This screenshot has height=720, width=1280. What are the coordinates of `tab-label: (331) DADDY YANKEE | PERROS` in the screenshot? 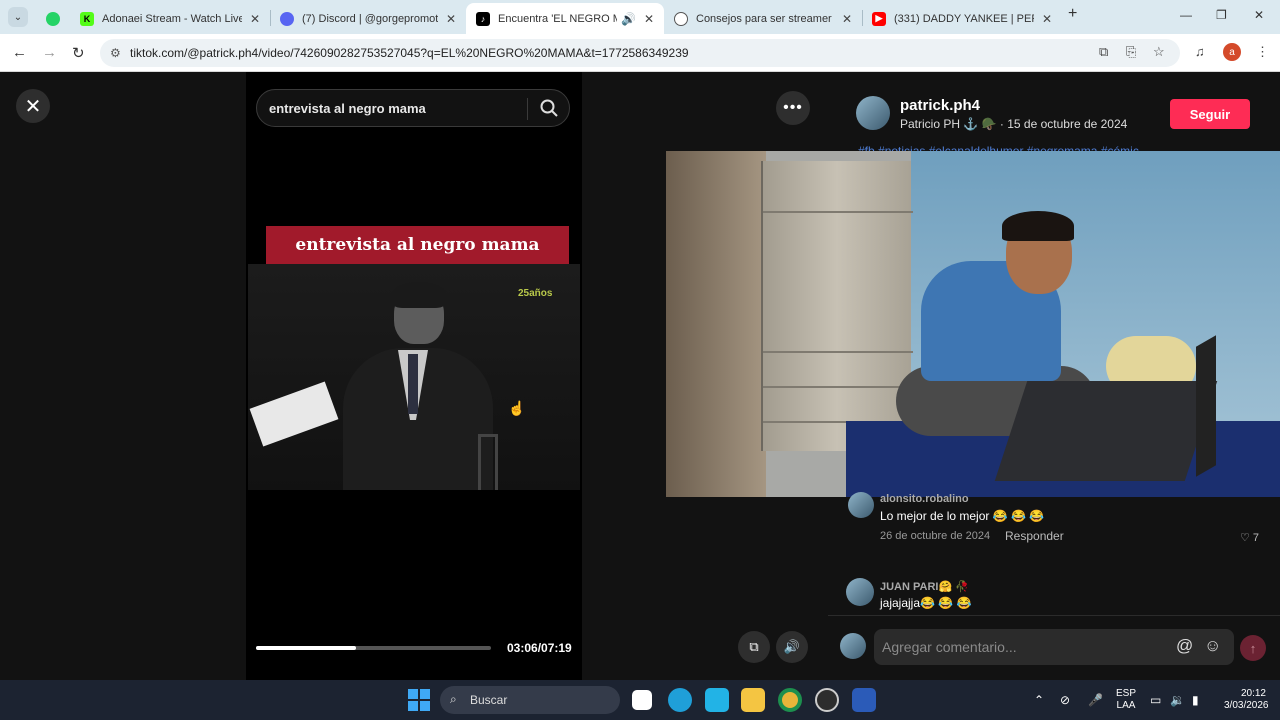 It's located at (964, 18).